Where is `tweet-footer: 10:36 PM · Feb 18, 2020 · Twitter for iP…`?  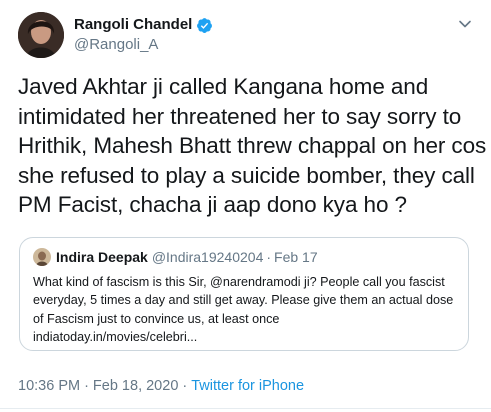
tweet-footer: 10:36 PM · Feb 18, 2020 · Twitter for iP… is located at coordinates (161, 386).